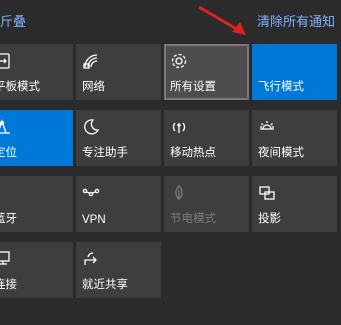  Describe the element at coordinates (281, 153) in the screenshot. I see `tile-label: 夜间模式` at that location.